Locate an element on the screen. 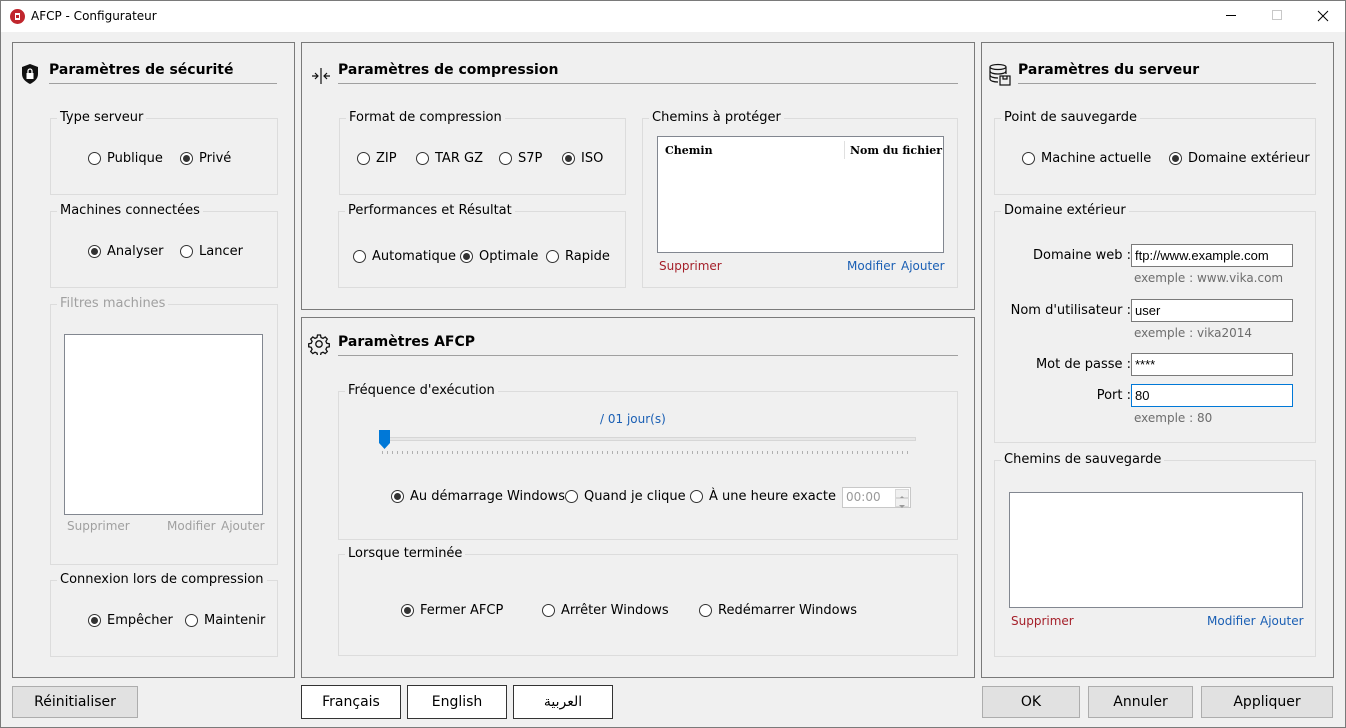 This screenshot has height=728, width=1346. backup-point-label: Point de sauvegarde is located at coordinates (1071, 117).